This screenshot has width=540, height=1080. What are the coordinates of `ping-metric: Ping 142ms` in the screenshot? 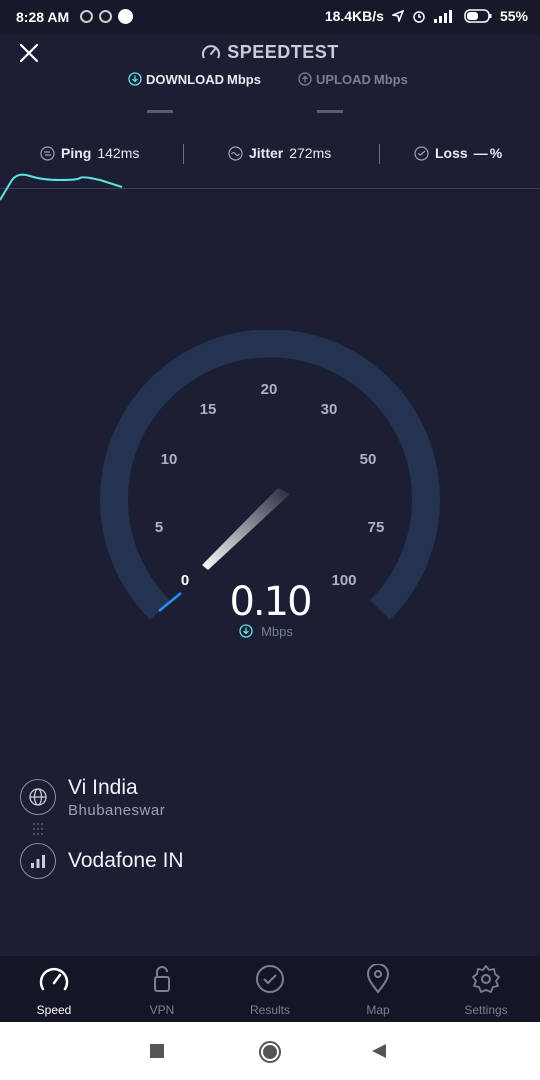 It's located at (89, 153).